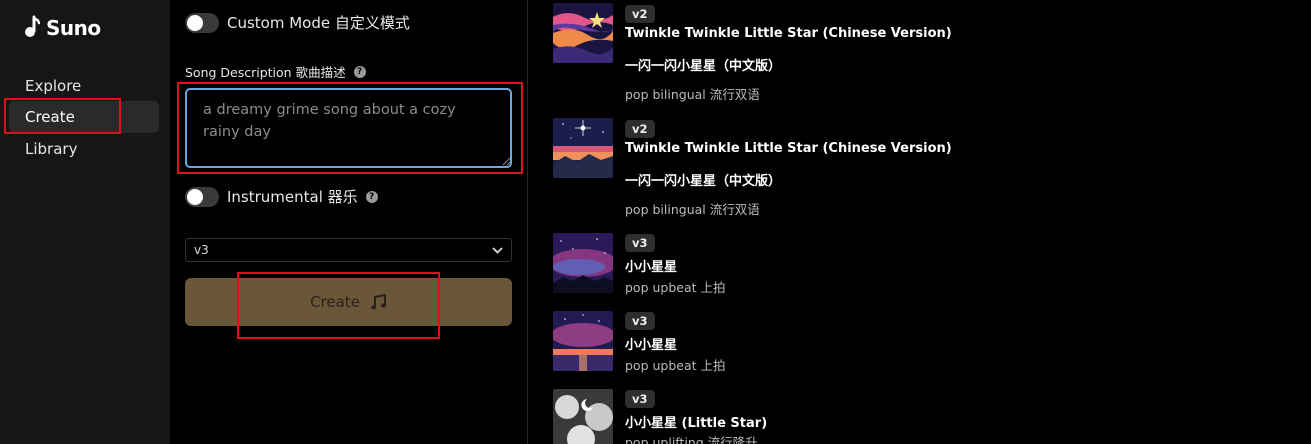 Image resolution: width=1311 pixels, height=444 pixels. Describe the element at coordinates (506, 161) in the screenshot. I see `resize-grip-icon` at that location.